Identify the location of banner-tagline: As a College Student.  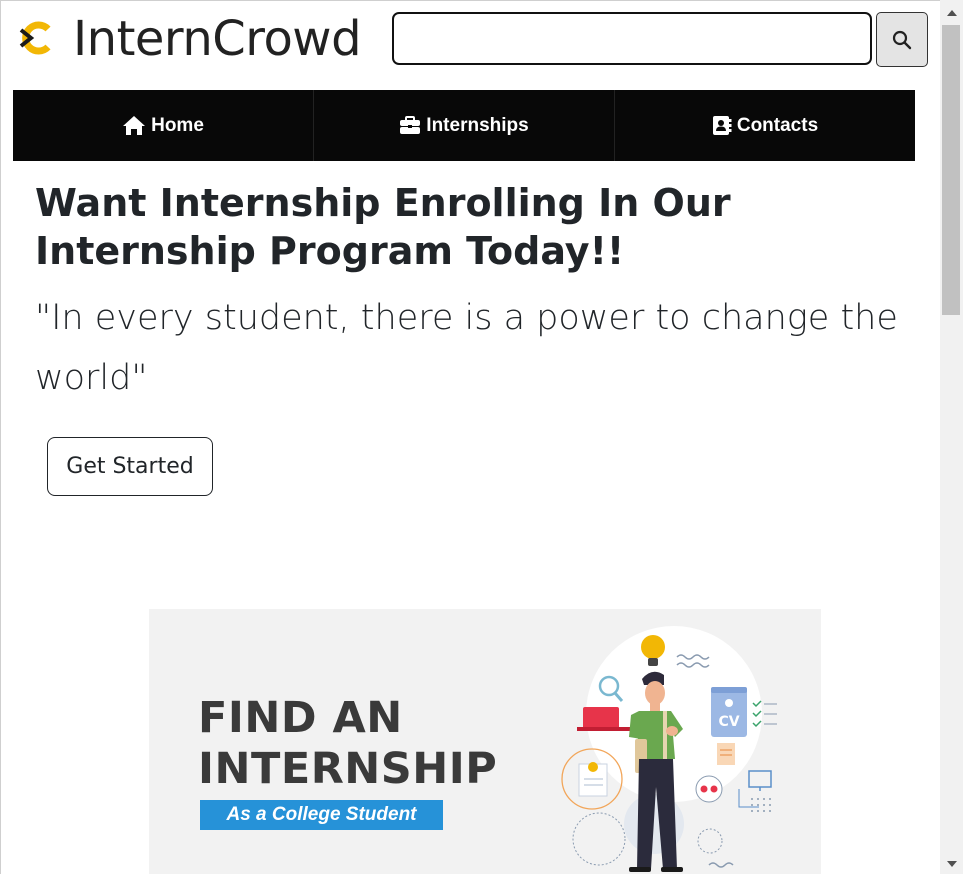
(321, 815).